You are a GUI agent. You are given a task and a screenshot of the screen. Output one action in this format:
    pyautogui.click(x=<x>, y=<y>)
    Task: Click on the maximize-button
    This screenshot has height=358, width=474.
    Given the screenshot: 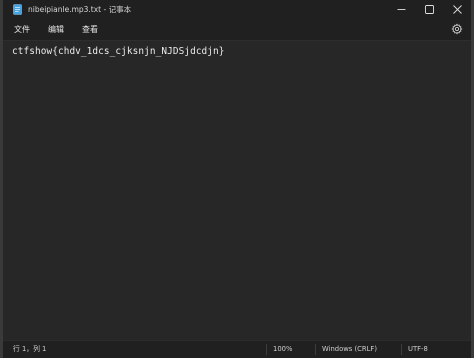 What is the action you would take?
    pyautogui.click(x=429, y=9)
    